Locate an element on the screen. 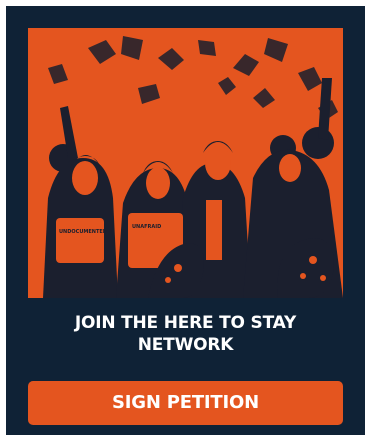 The height and width of the screenshot is (441, 371). petition-headline: JOIN THE HERE TO STAY NETWORK is located at coordinates (185, 334).